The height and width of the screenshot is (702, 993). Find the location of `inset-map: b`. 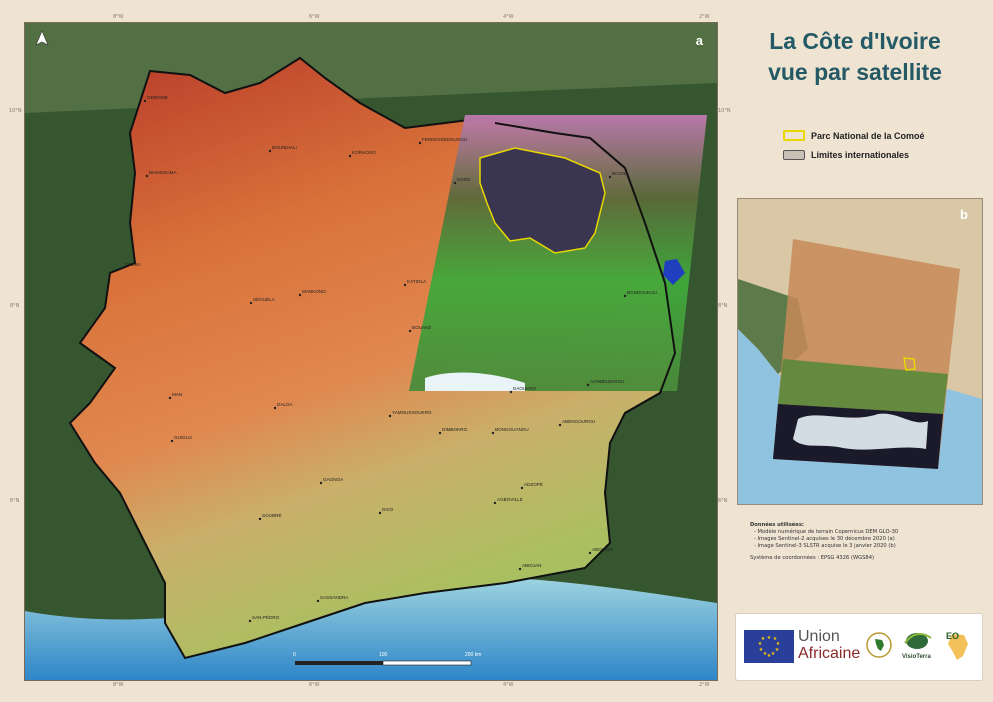

inset-map: b is located at coordinates (860, 351).